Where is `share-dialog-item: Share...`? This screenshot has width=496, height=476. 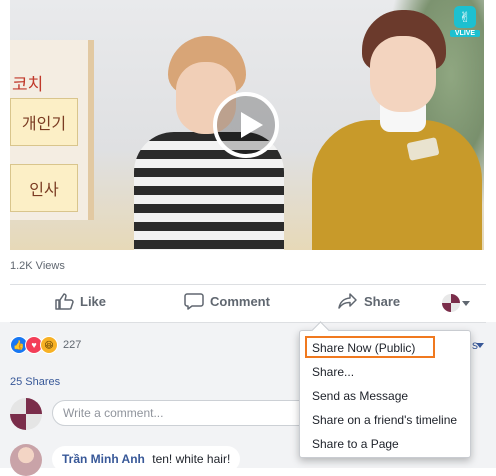 share-dialog-item: Share... is located at coordinates (333, 372).